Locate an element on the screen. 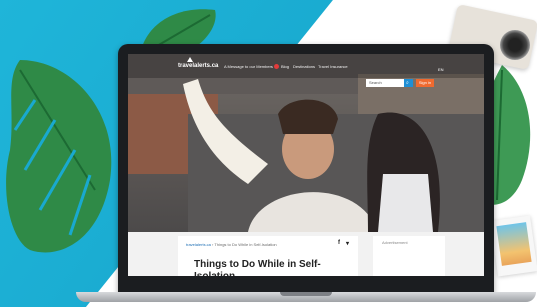 Image resolution: width=537 pixels, height=307 pixels. site-logo: travelalerts.ca is located at coordinates (198, 66).